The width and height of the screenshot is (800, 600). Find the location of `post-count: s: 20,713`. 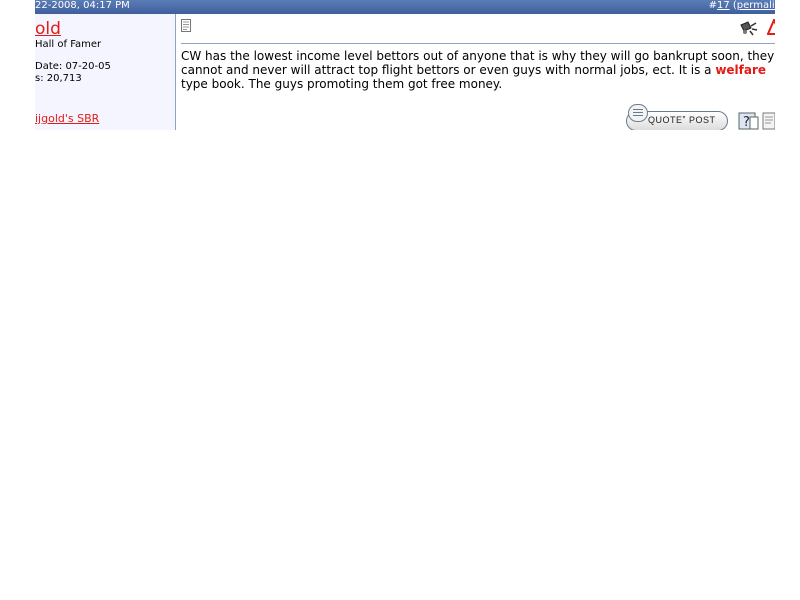

post-count: s: 20,713 is located at coordinates (58, 78).